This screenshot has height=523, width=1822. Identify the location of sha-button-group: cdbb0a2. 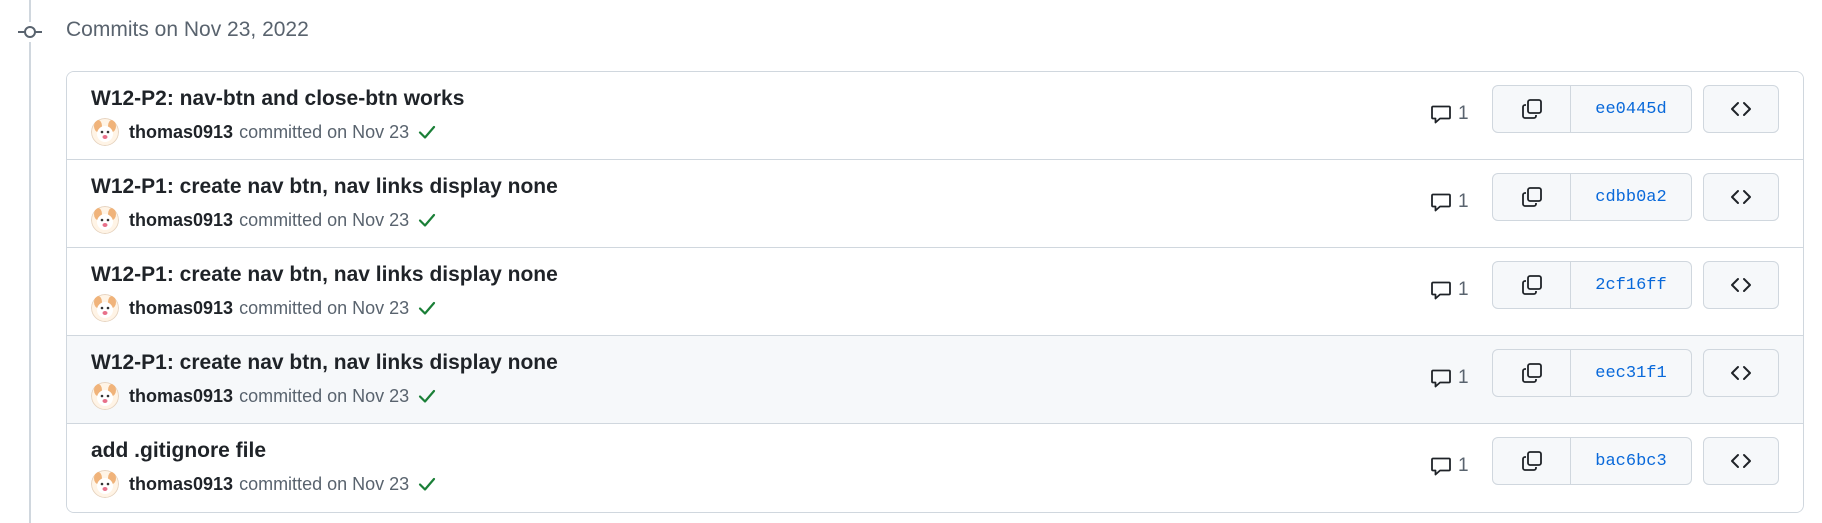
(1592, 197).